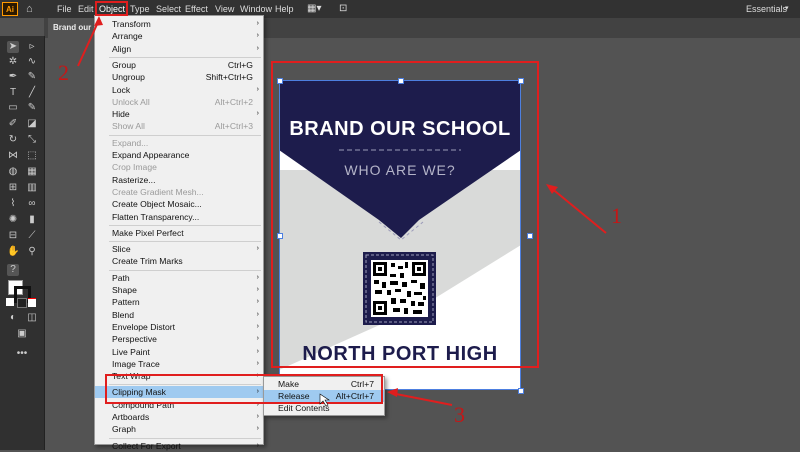  I want to click on annotation-number-2: 2, so click(63, 72).